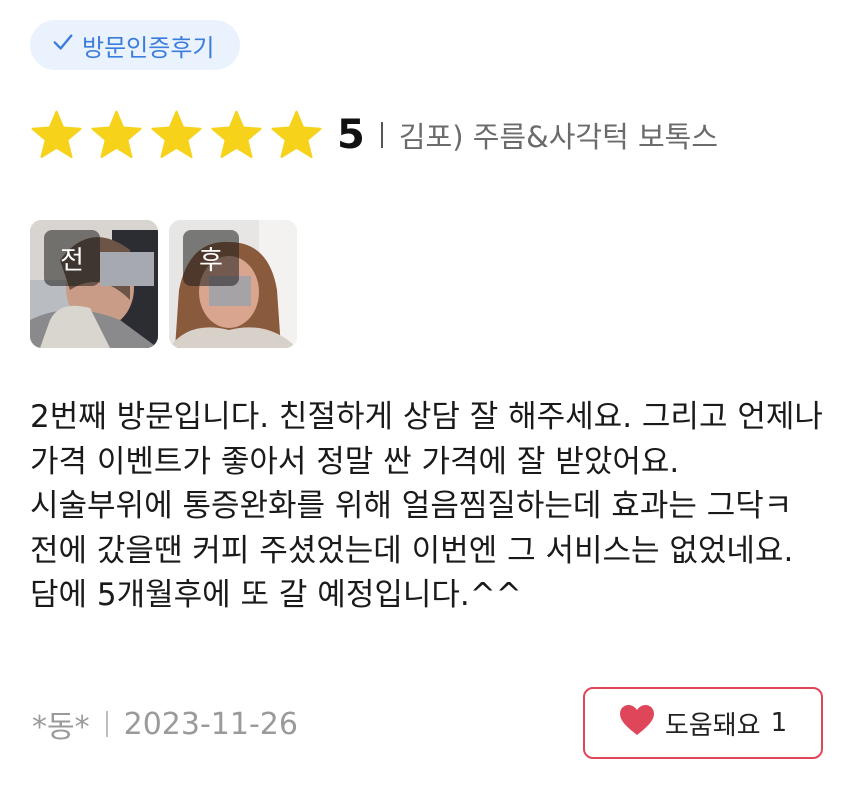  I want to click on review-date: 2023-11-26, so click(210, 724).